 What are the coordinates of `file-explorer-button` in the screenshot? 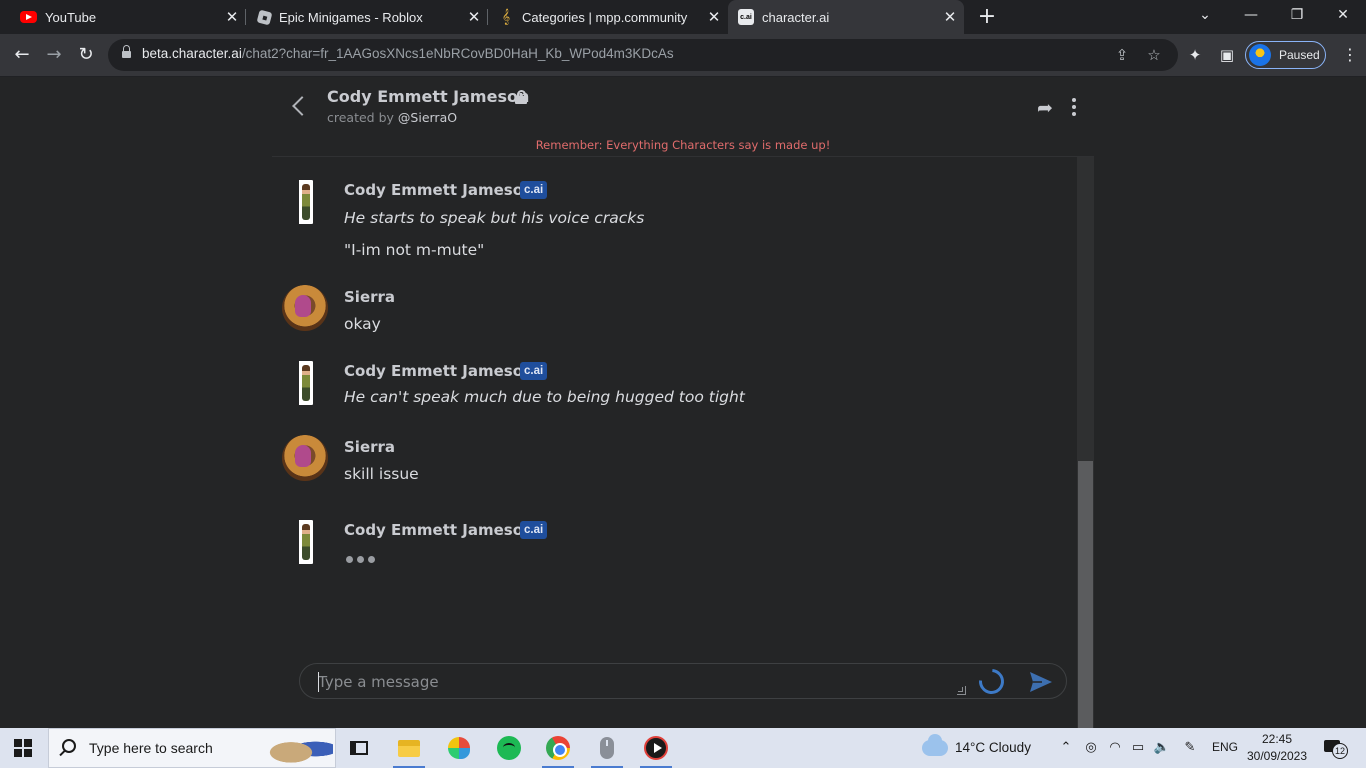 It's located at (409, 748).